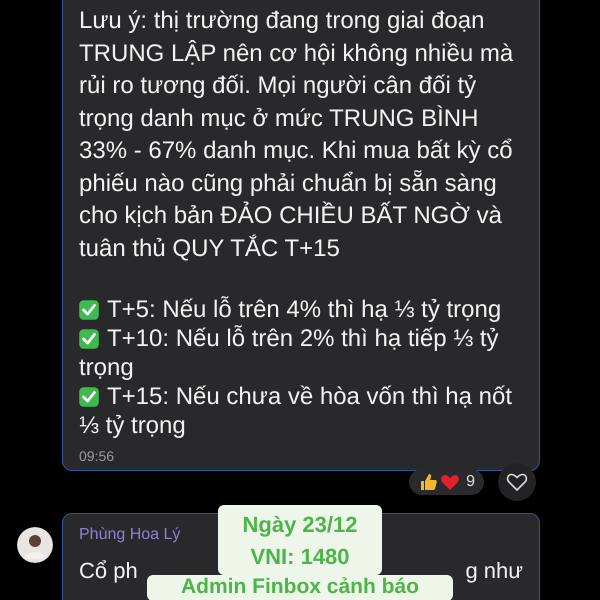  What do you see at coordinates (97, 456) in the screenshot?
I see `message-time: 09:56` at bounding box center [97, 456].